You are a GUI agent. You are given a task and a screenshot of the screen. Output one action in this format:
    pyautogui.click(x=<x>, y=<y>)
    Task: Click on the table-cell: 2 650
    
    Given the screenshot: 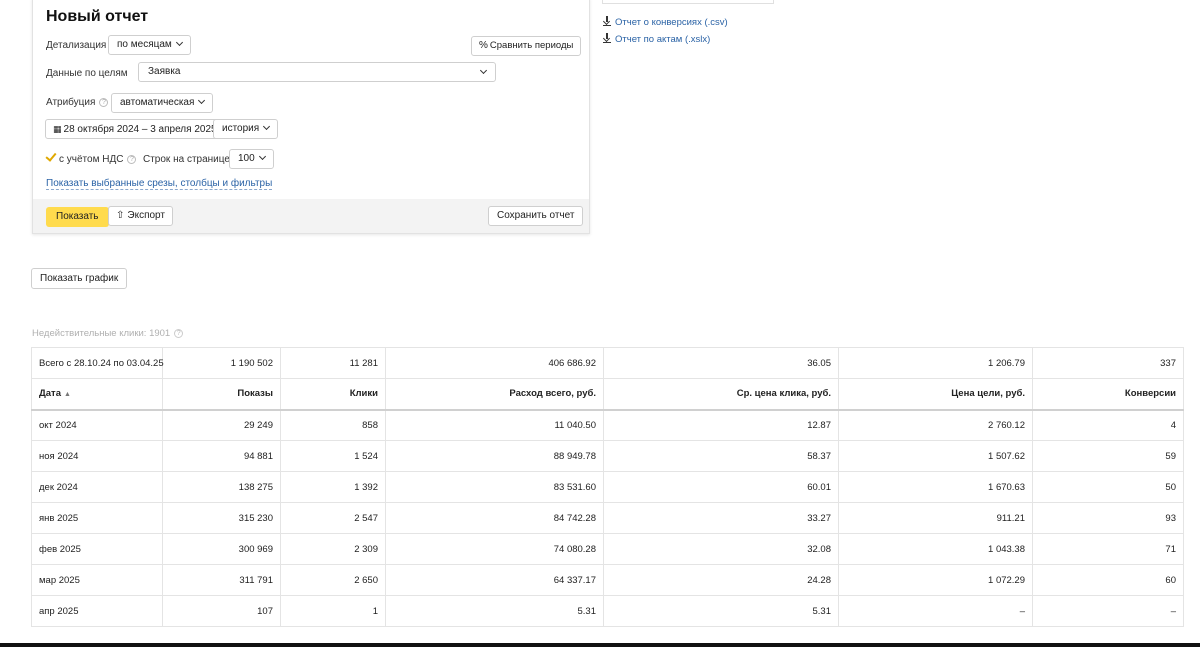 What is the action you would take?
    pyautogui.click(x=333, y=580)
    